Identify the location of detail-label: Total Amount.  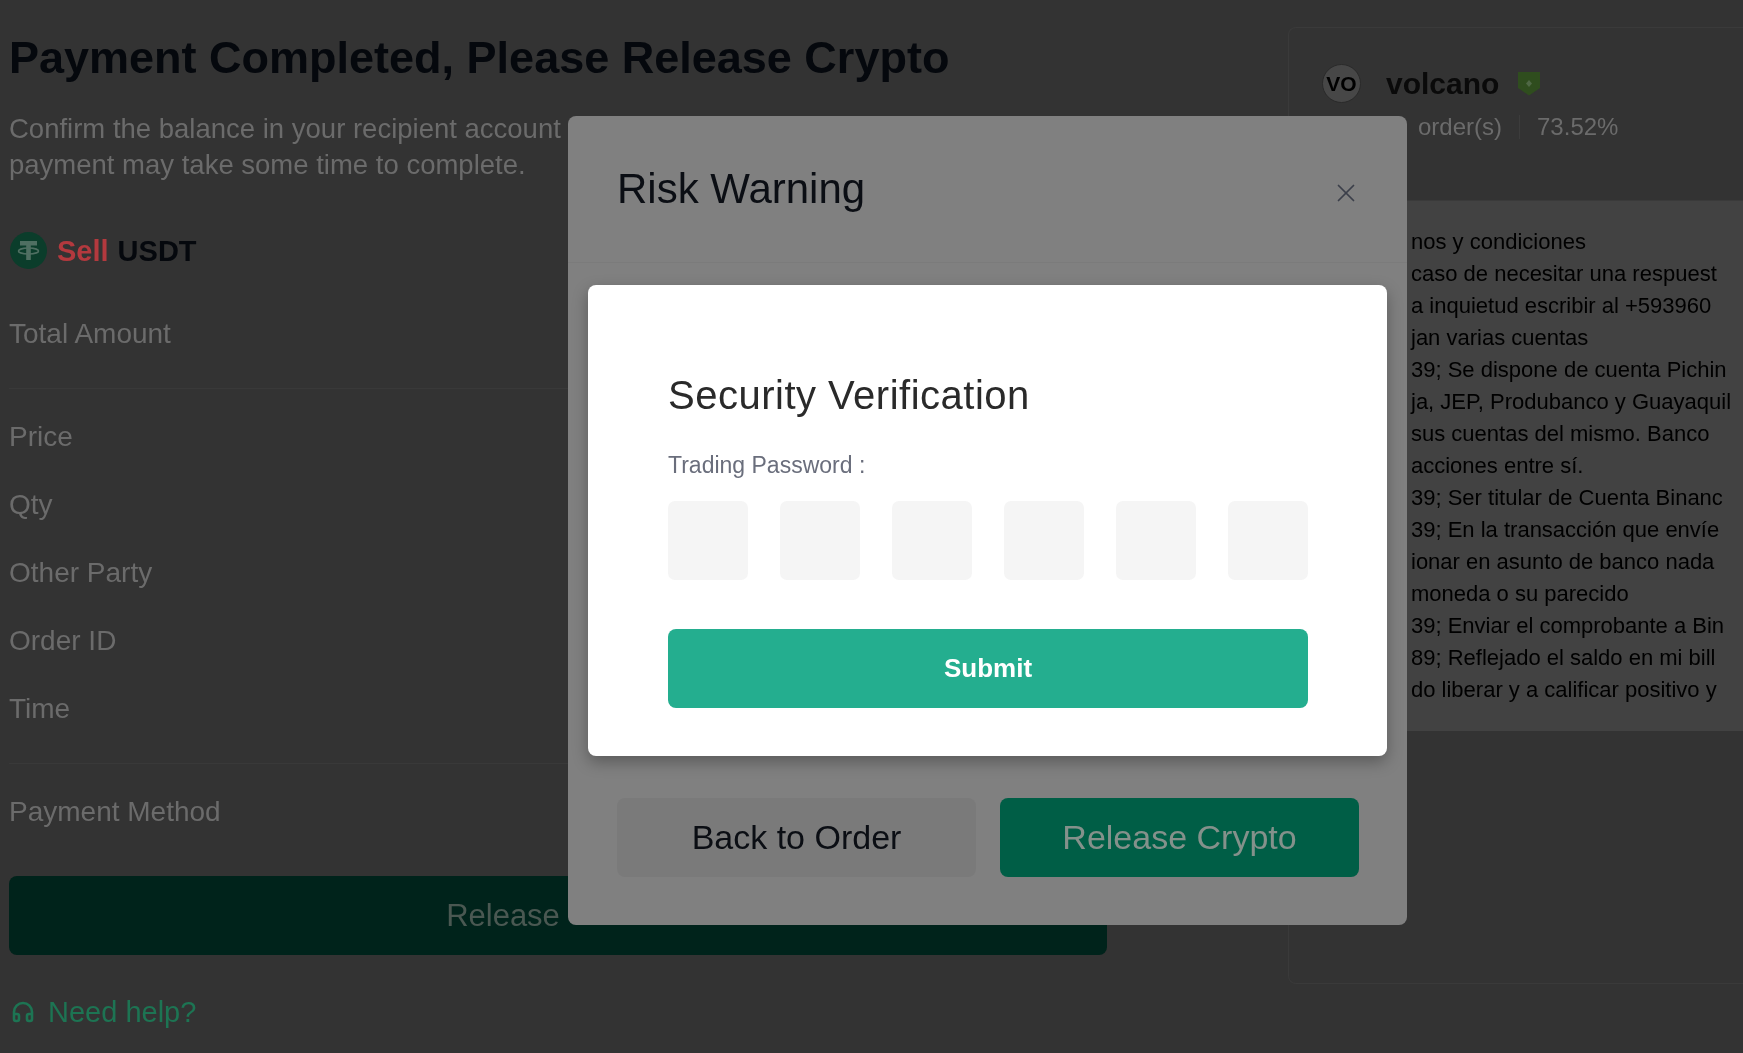
(90, 334).